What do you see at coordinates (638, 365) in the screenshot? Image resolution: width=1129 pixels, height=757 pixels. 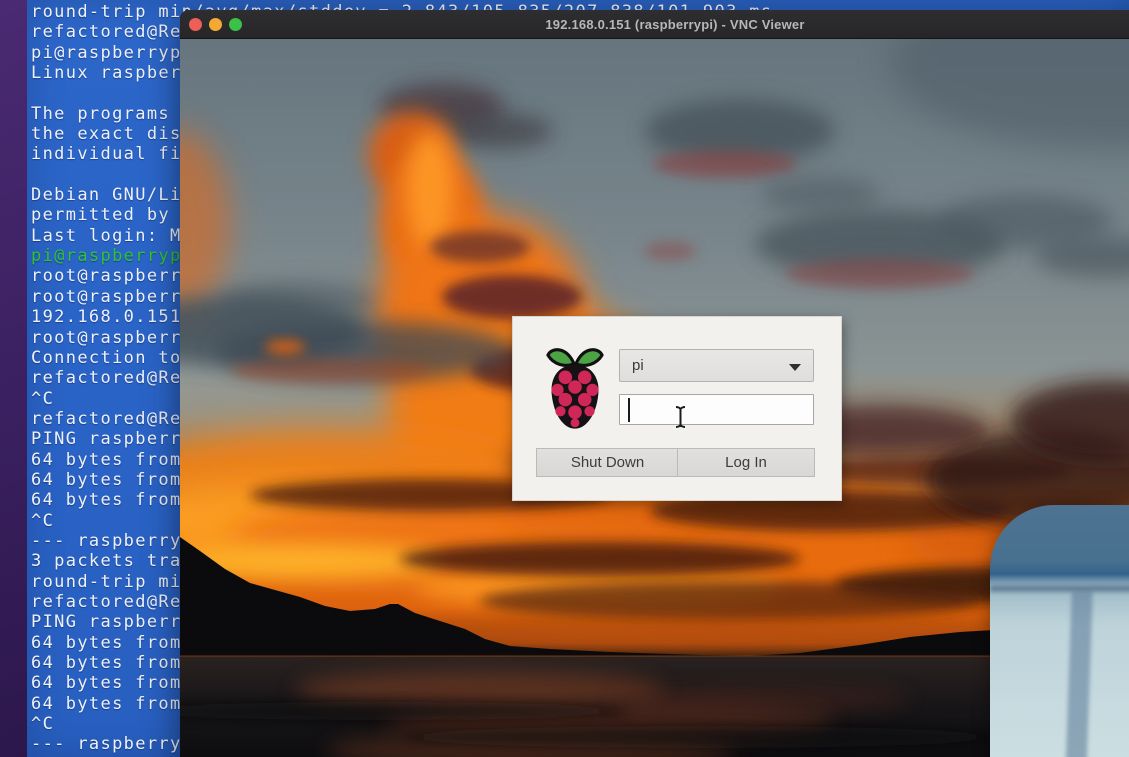 I see `username-value: pi` at bounding box center [638, 365].